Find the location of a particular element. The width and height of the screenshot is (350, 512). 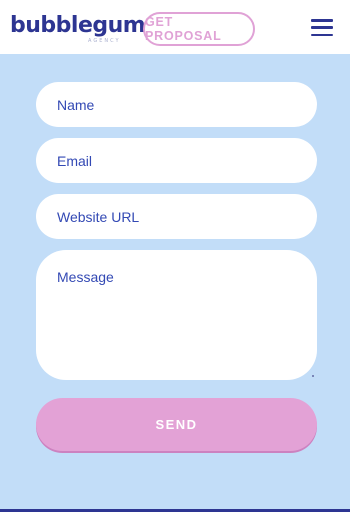

send-button: SEND is located at coordinates (176, 424).